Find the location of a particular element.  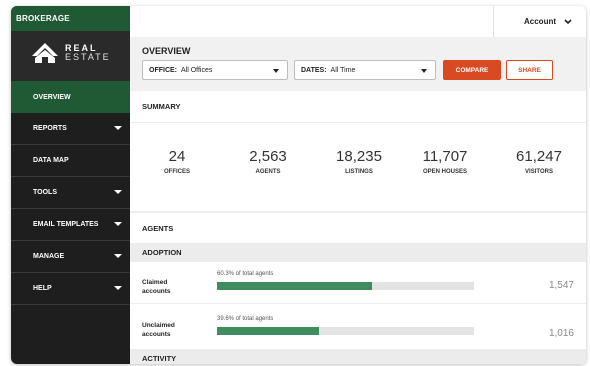

account-menu: Account is located at coordinates (539, 21).